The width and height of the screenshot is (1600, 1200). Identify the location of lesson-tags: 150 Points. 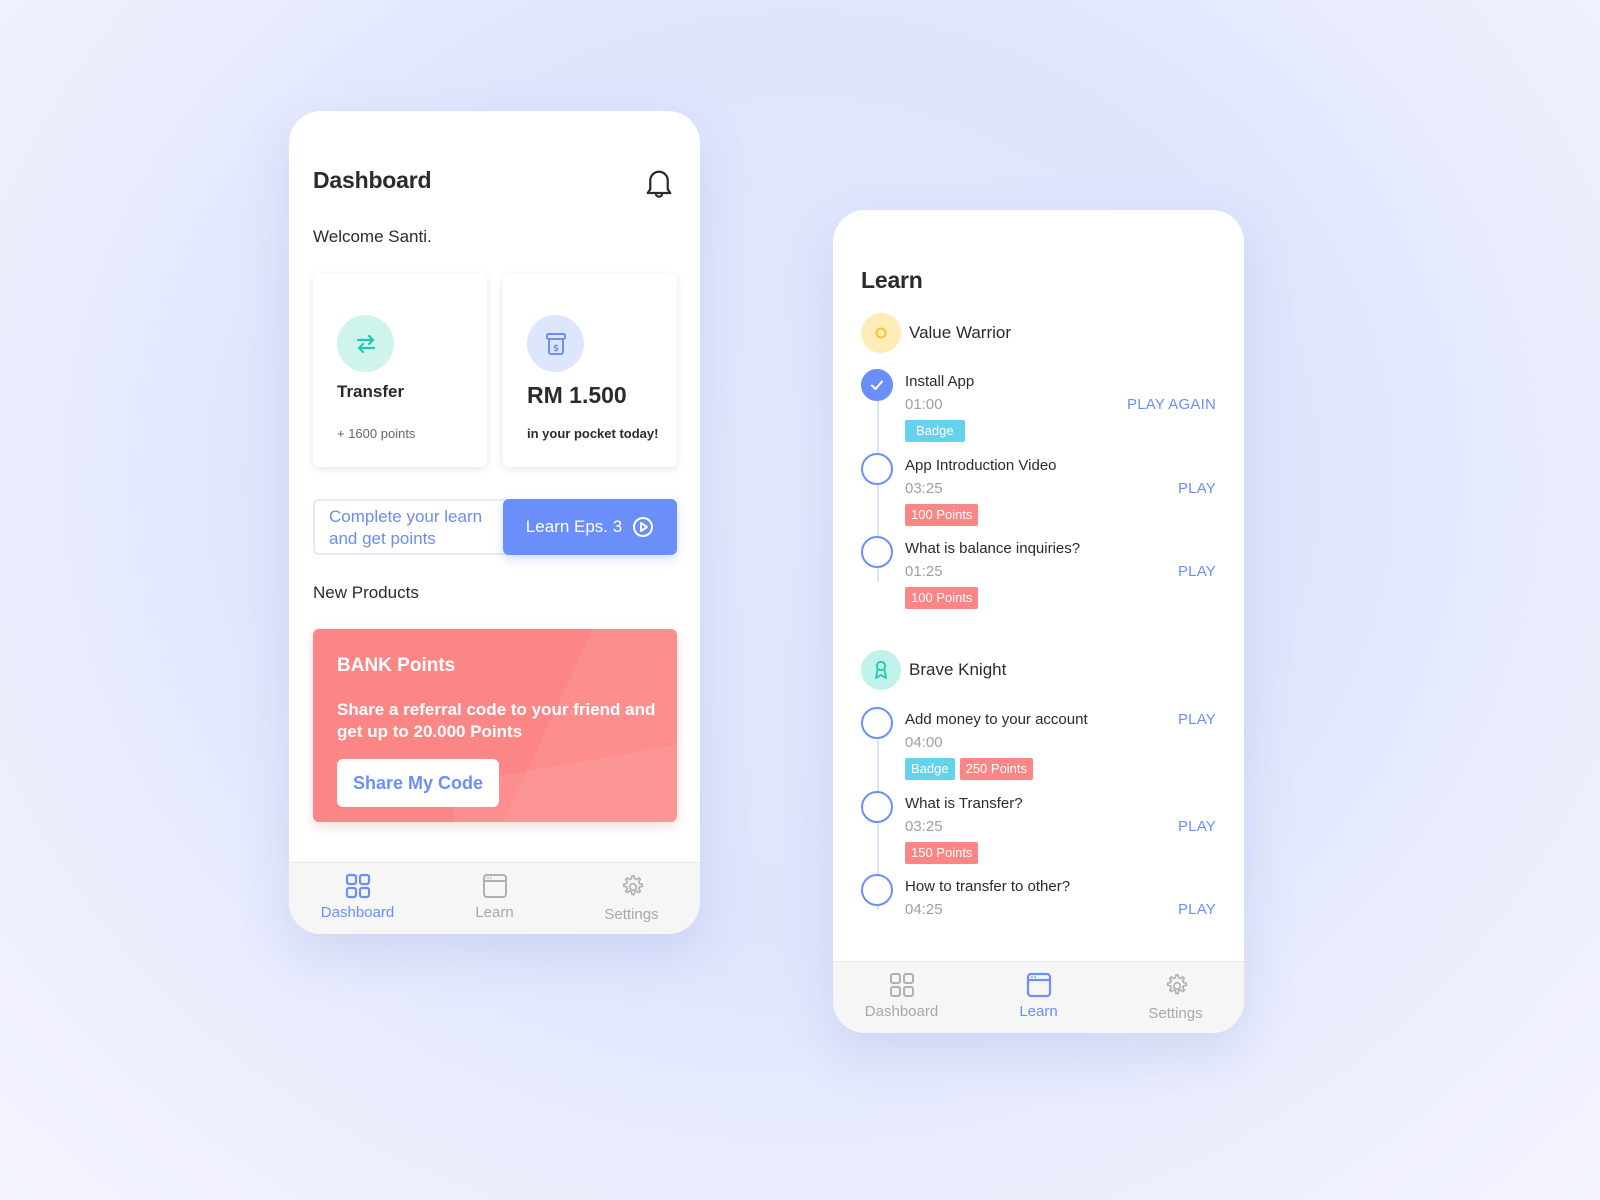
(942, 853).